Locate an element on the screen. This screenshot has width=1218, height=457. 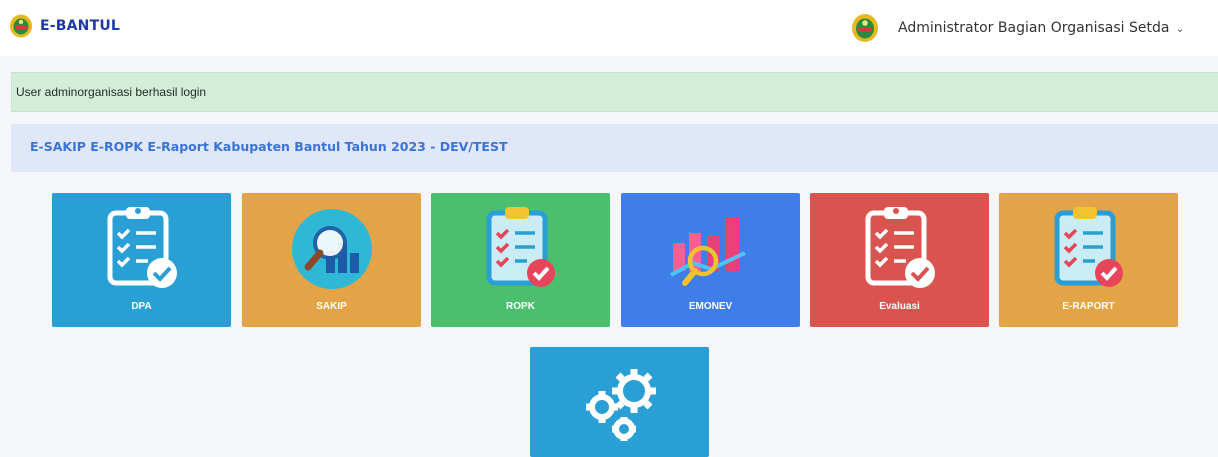
tile-label: Evaluasi is located at coordinates (899, 306).